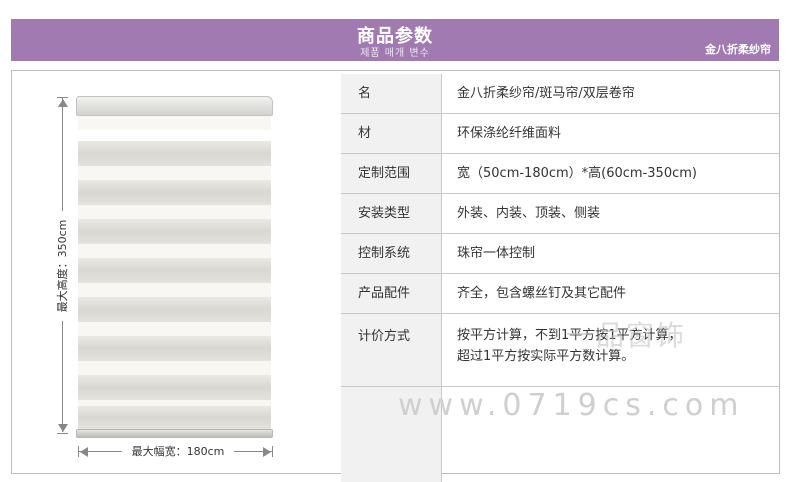 This screenshot has height=482, width=790. I want to click on spec-label: 产品配件, so click(391, 293).